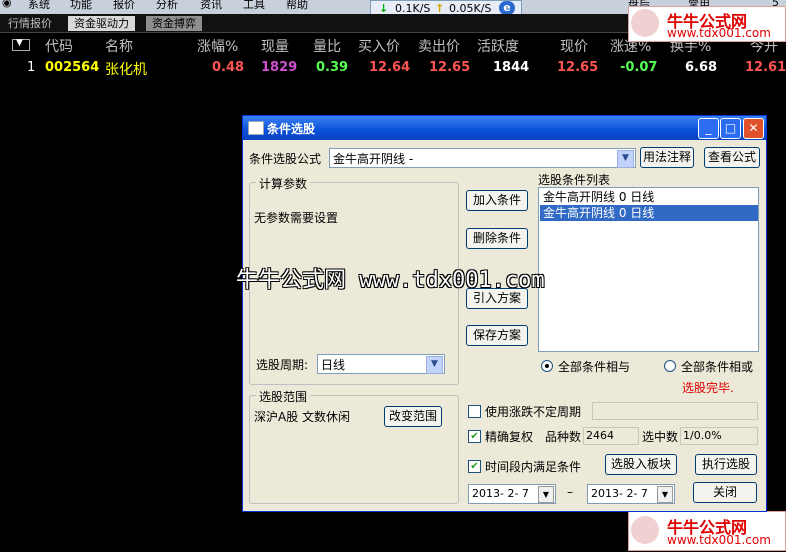 This screenshot has height=552, width=786. I want to click on header-volume: 现量, so click(275, 46).